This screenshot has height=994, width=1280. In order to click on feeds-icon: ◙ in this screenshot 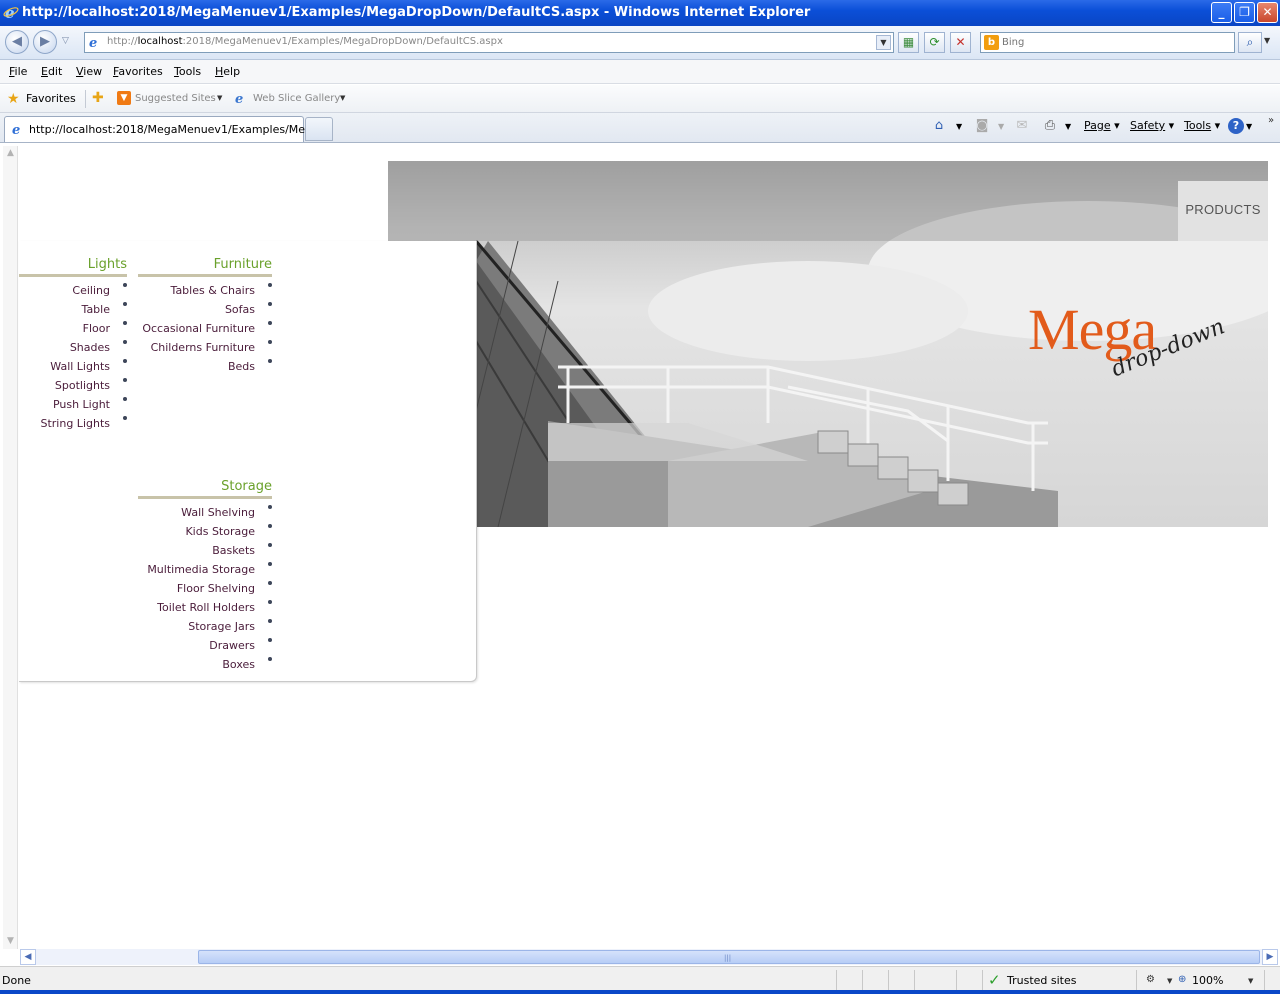, I will do `click(982, 126)`.